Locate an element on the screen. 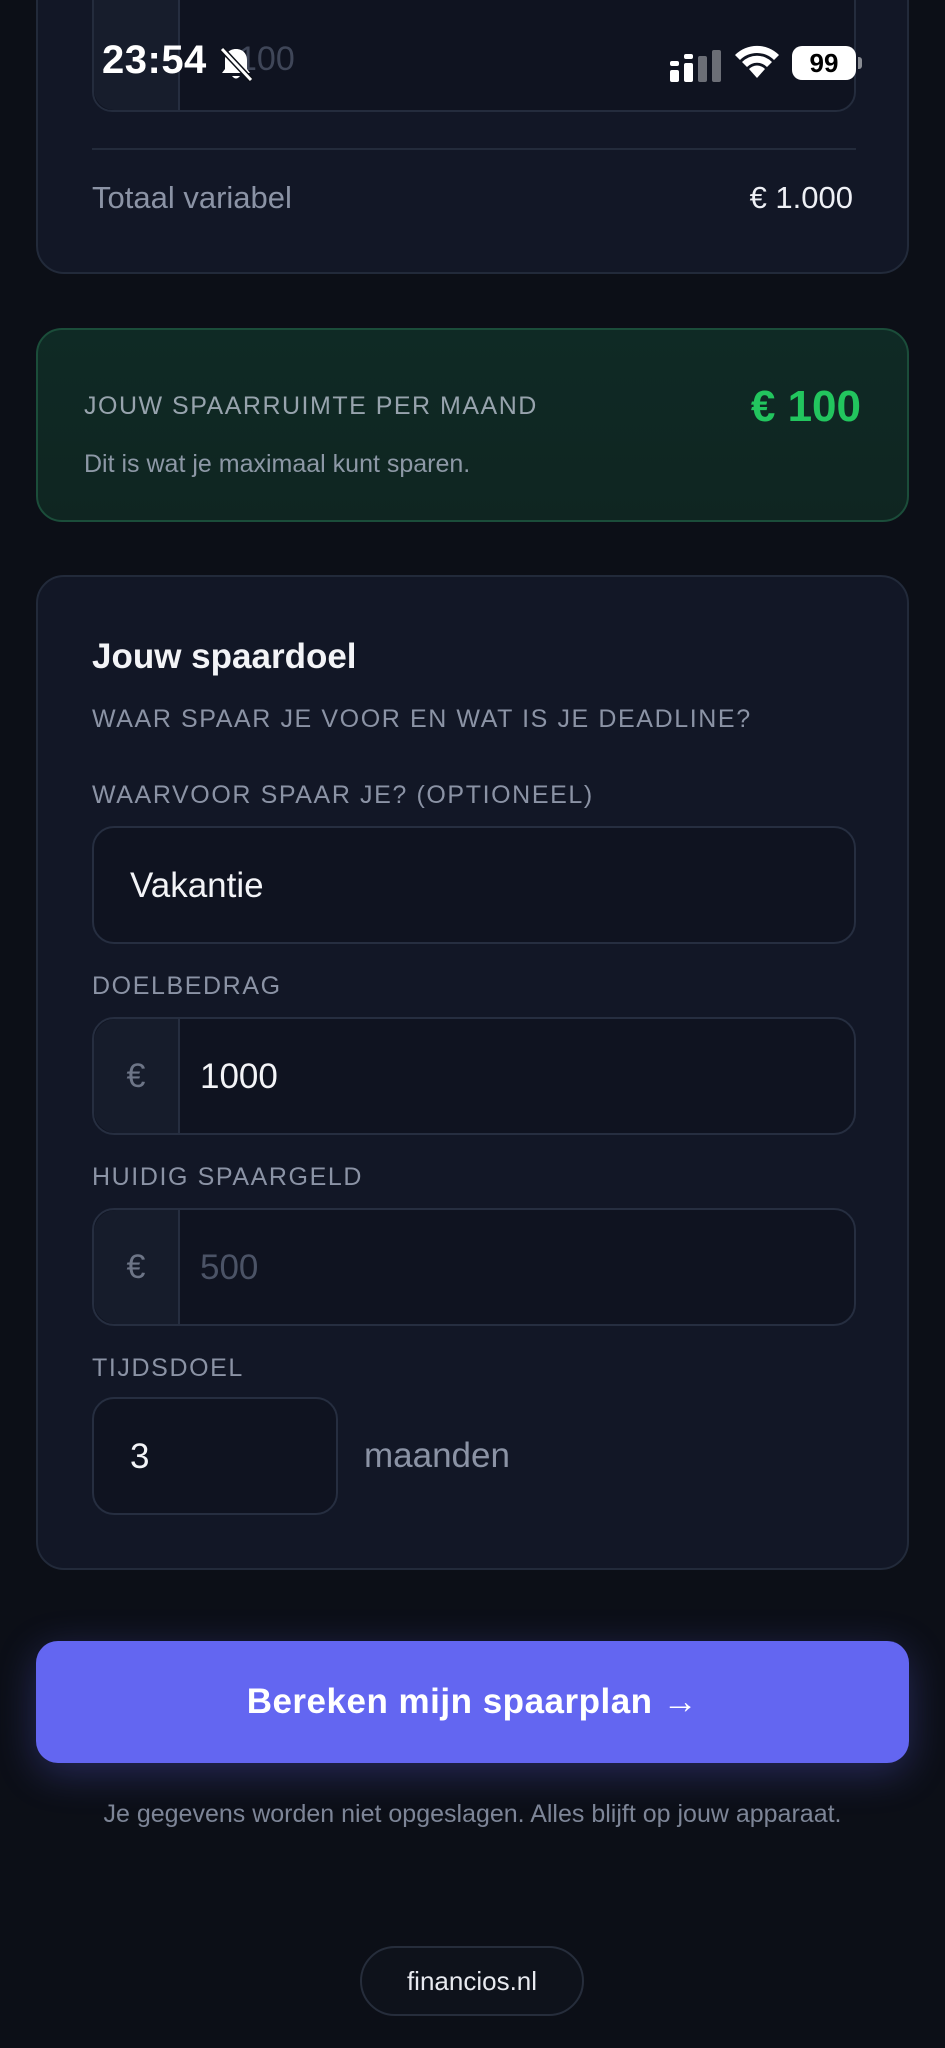 The image size is (945, 2048). battery-nub is located at coordinates (860, 63).